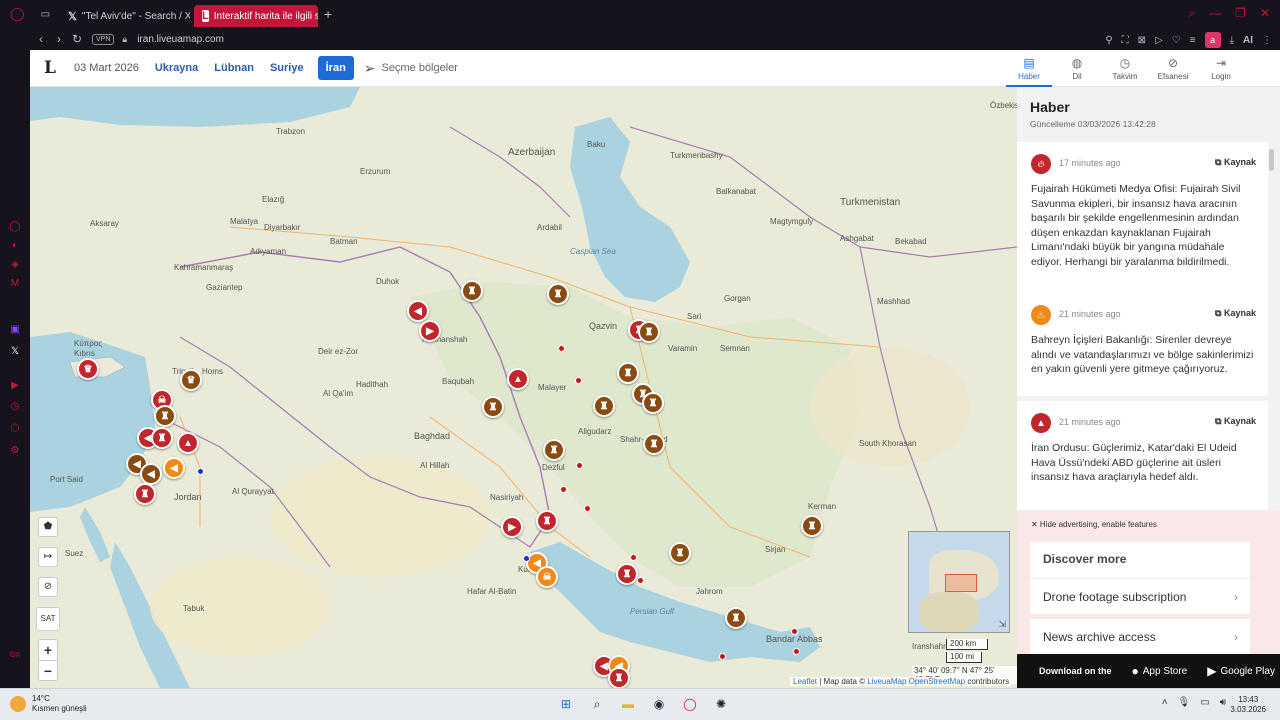 The height and width of the screenshot is (720, 1280). What do you see at coordinates (1204, 702) in the screenshot?
I see `display-icon: ▭` at bounding box center [1204, 702].